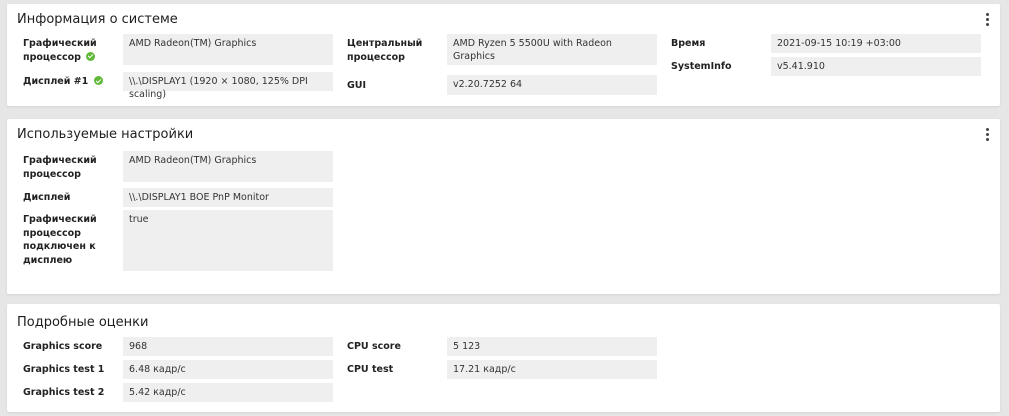  I want to click on cpu-value: AMD Ryzen 5 5500U with Radeon Graphics, so click(552, 49).